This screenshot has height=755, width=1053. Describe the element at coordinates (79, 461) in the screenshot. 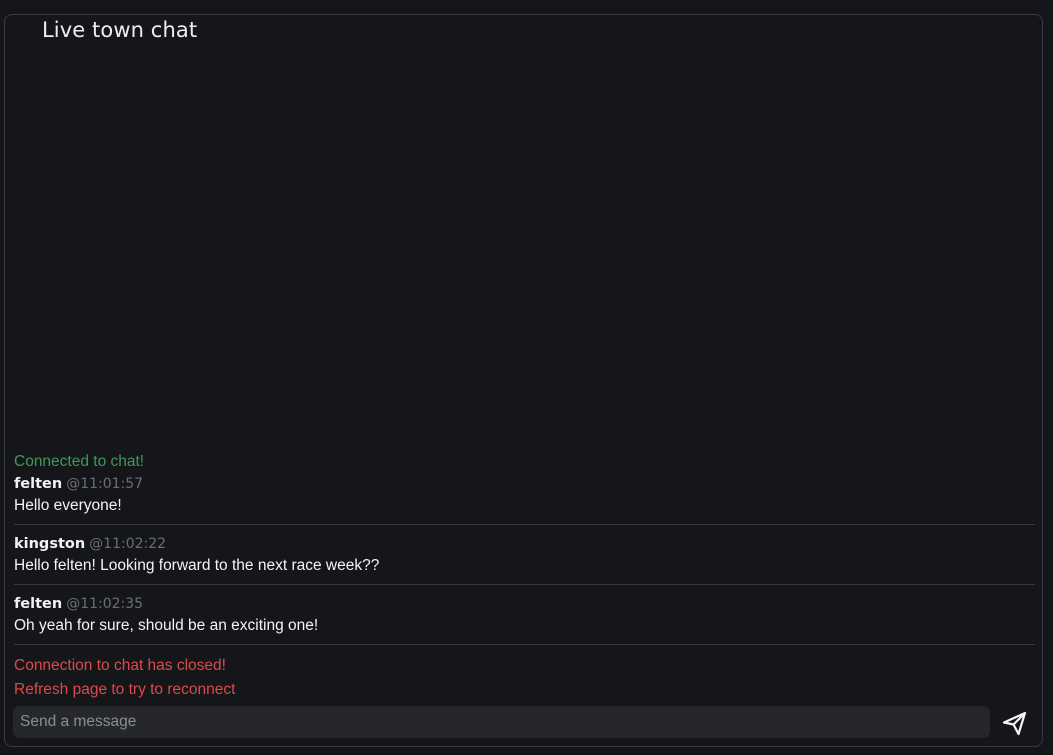

I see `status-connected: Connected to chat!` at that location.